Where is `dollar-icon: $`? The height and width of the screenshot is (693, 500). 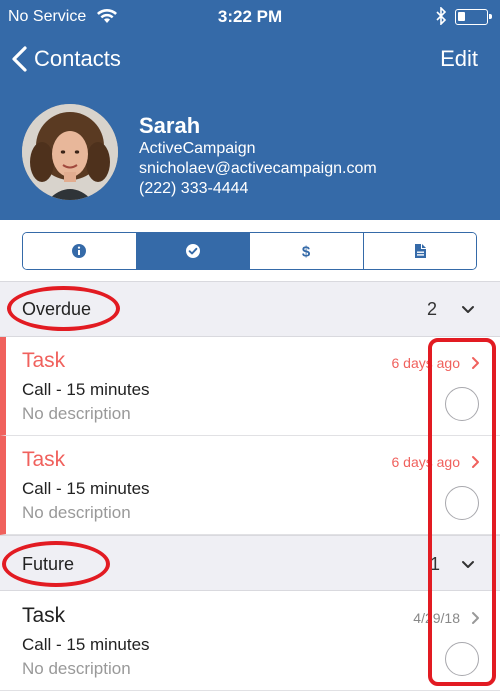 dollar-icon: $ is located at coordinates (306, 252).